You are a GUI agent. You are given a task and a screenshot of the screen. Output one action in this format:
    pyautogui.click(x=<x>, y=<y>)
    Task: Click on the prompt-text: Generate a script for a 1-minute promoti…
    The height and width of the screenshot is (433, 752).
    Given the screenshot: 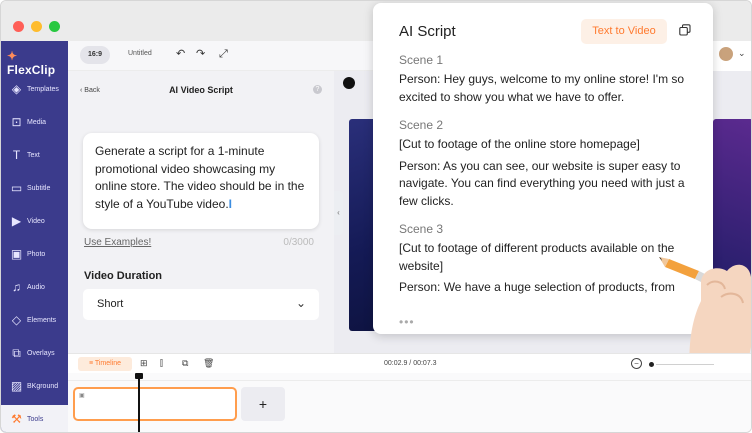 What is the action you would take?
    pyautogui.click(x=200, y=177)
    